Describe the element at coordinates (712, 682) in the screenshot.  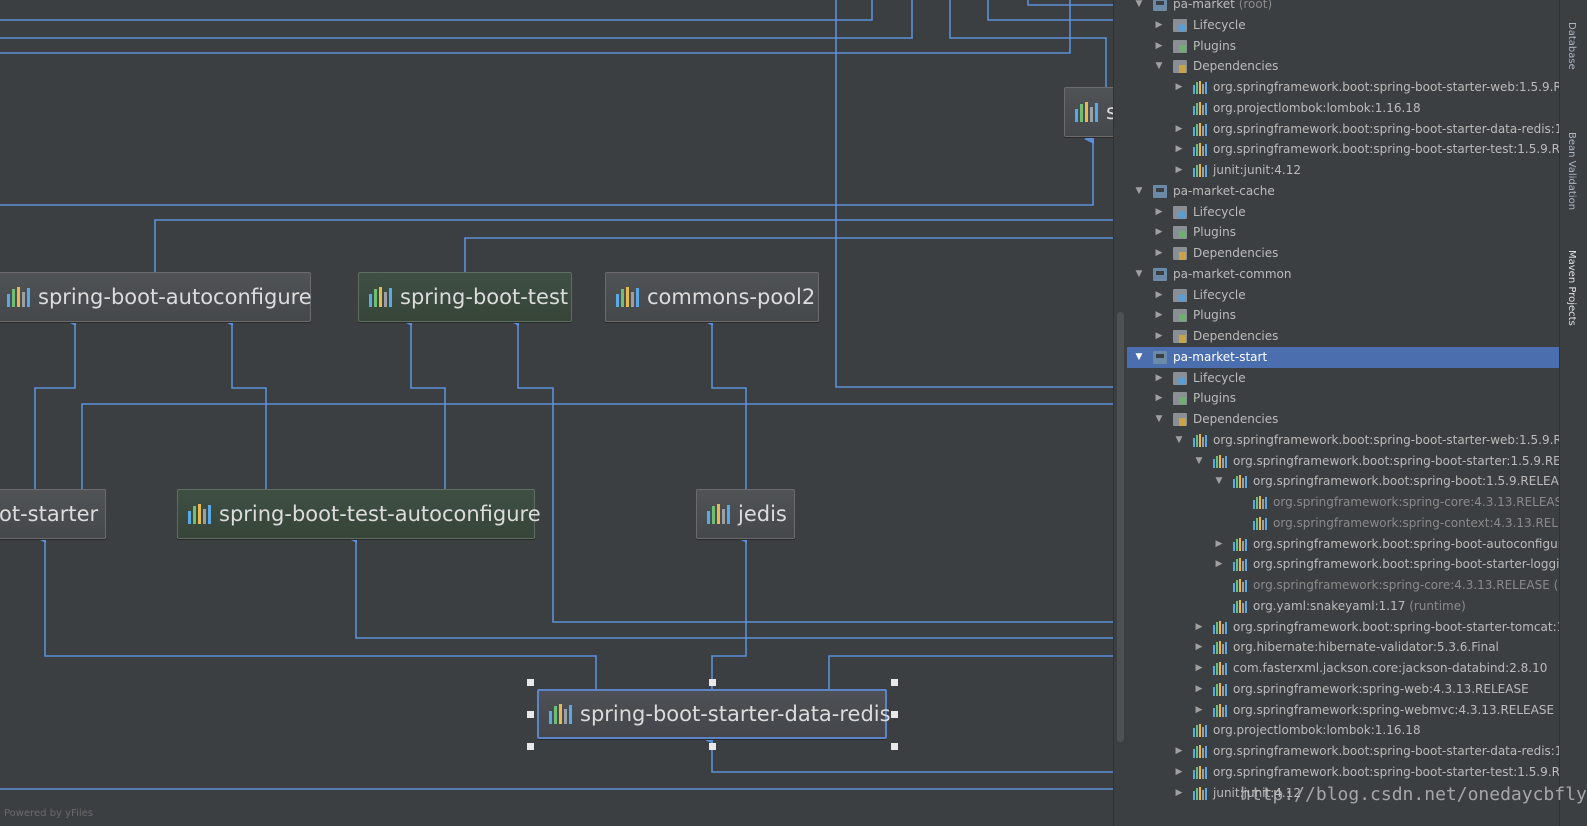
I see `resize-handle-n` at that location.